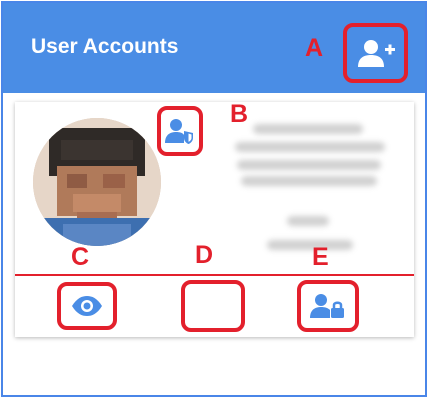 The image size is (432, 401). I want to click on callout-label-e: E, so click(320, 257).